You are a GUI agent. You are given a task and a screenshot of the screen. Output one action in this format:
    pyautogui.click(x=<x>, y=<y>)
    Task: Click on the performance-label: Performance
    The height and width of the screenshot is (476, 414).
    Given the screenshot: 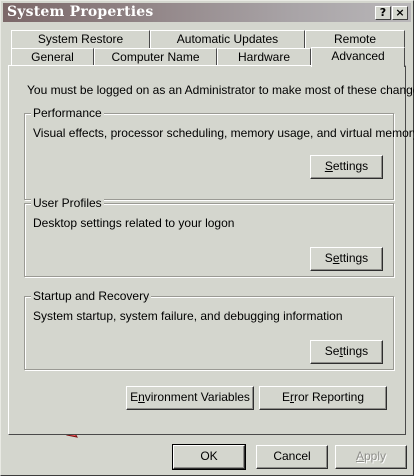 What is the action you would take?
    pyautogui.click(x=67, y=113)
    